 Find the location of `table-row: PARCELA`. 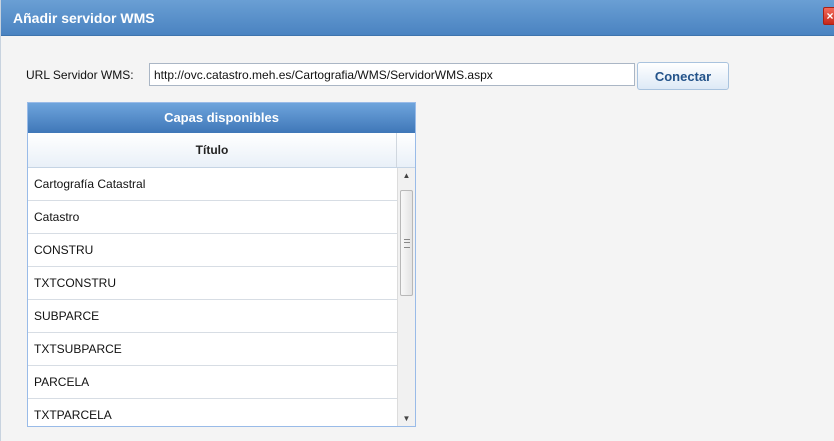

table-row: PARCELA is located at coordinates (213, 382).